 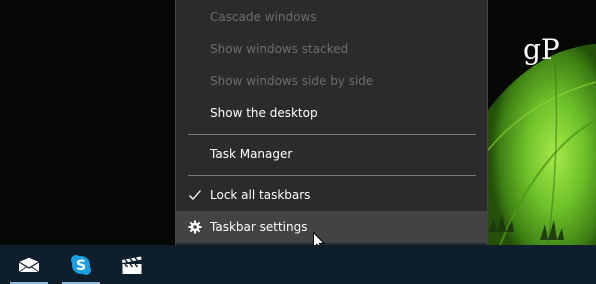 I want to click on menu-item-show-windows-stacked: Show windows stacked, so click(x=331, y=49).